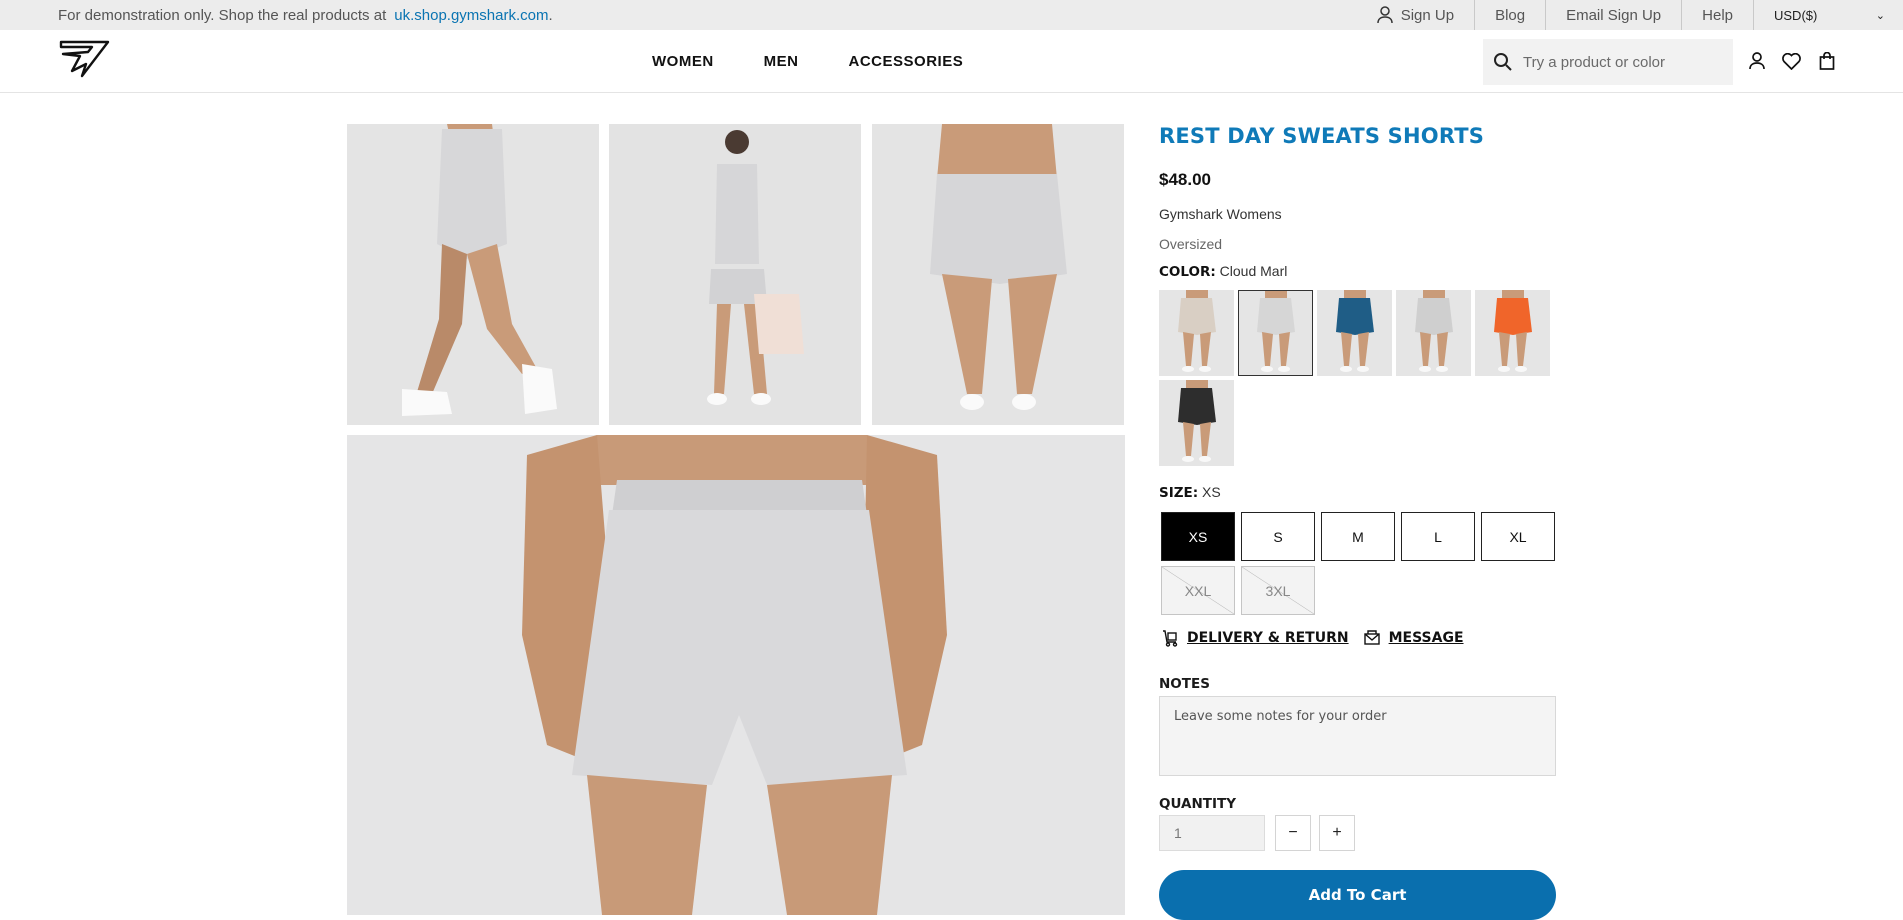  I want to click on utility-links: Sign Up Blog Email Sign Up Help USD($) ⌄, so click(1630, 15).